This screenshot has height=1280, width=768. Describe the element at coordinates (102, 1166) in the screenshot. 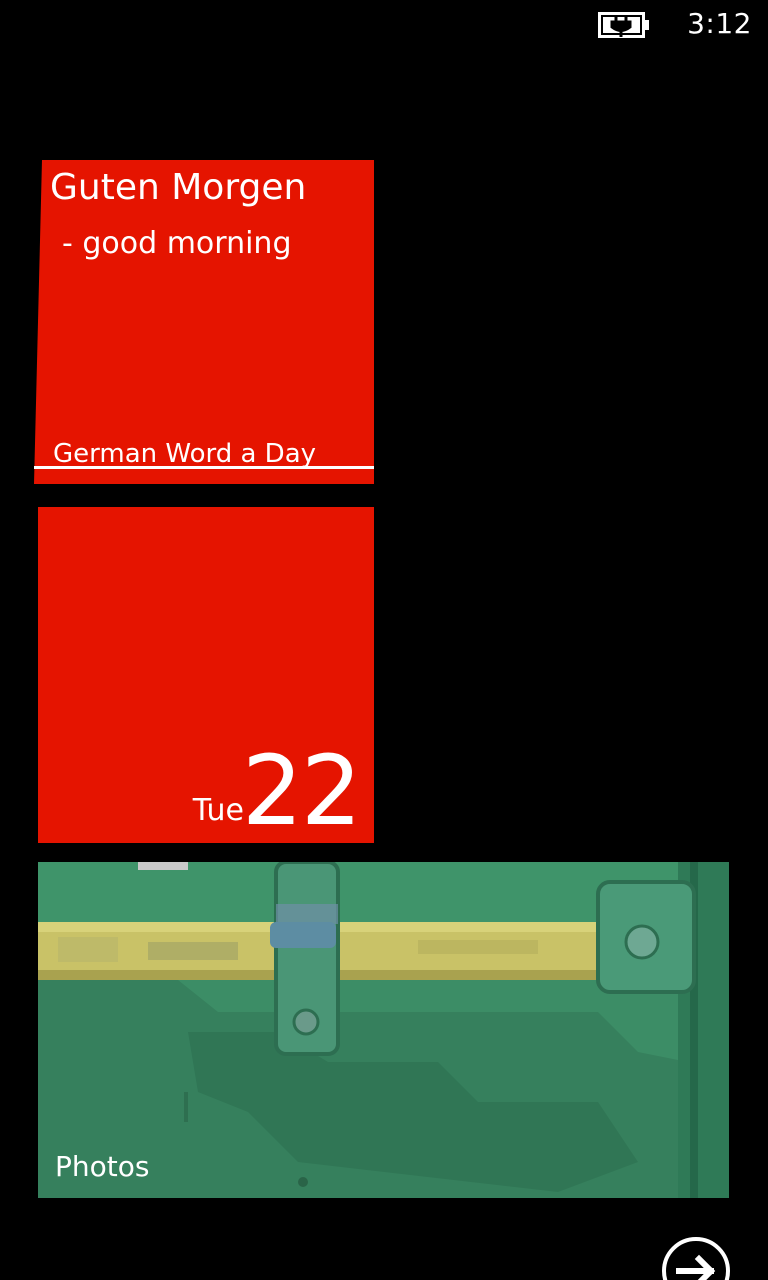

I see `tile-label-photos: Photos` at that location.